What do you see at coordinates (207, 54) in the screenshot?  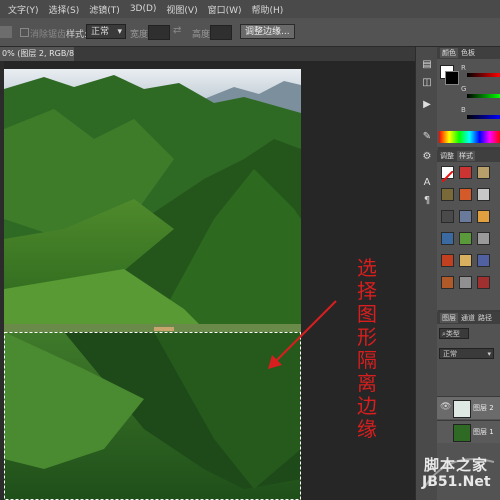 I see `document-tab-bar: 0% (图层 2, RGB/8#) *` at bounding box center [207, 54].